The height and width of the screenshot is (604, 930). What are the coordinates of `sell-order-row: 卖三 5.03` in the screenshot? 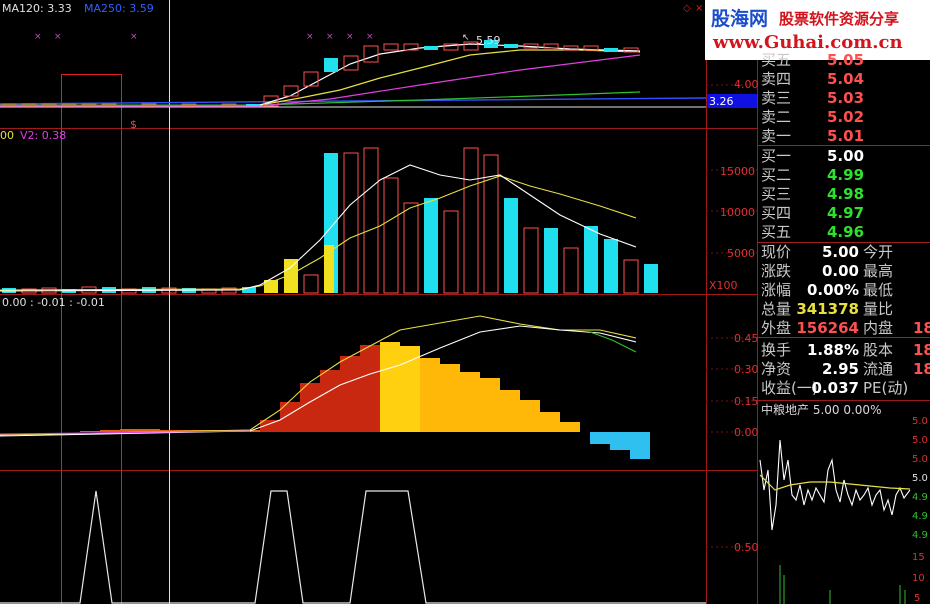 It's located at (843, 98).